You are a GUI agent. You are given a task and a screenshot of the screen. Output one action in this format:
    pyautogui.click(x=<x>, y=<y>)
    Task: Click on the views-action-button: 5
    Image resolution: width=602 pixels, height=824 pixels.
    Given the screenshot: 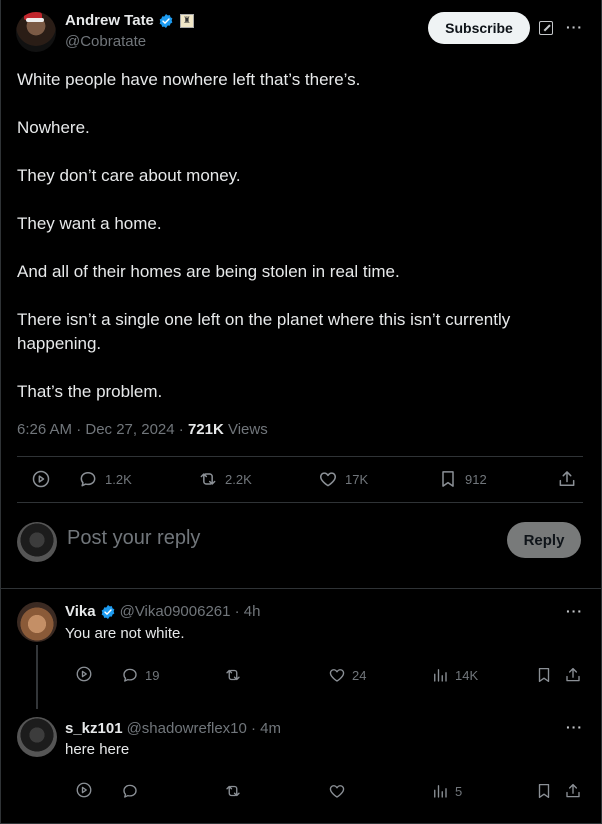 What is the action you would take?
    pyautogui.click(x=446, y=791)
    